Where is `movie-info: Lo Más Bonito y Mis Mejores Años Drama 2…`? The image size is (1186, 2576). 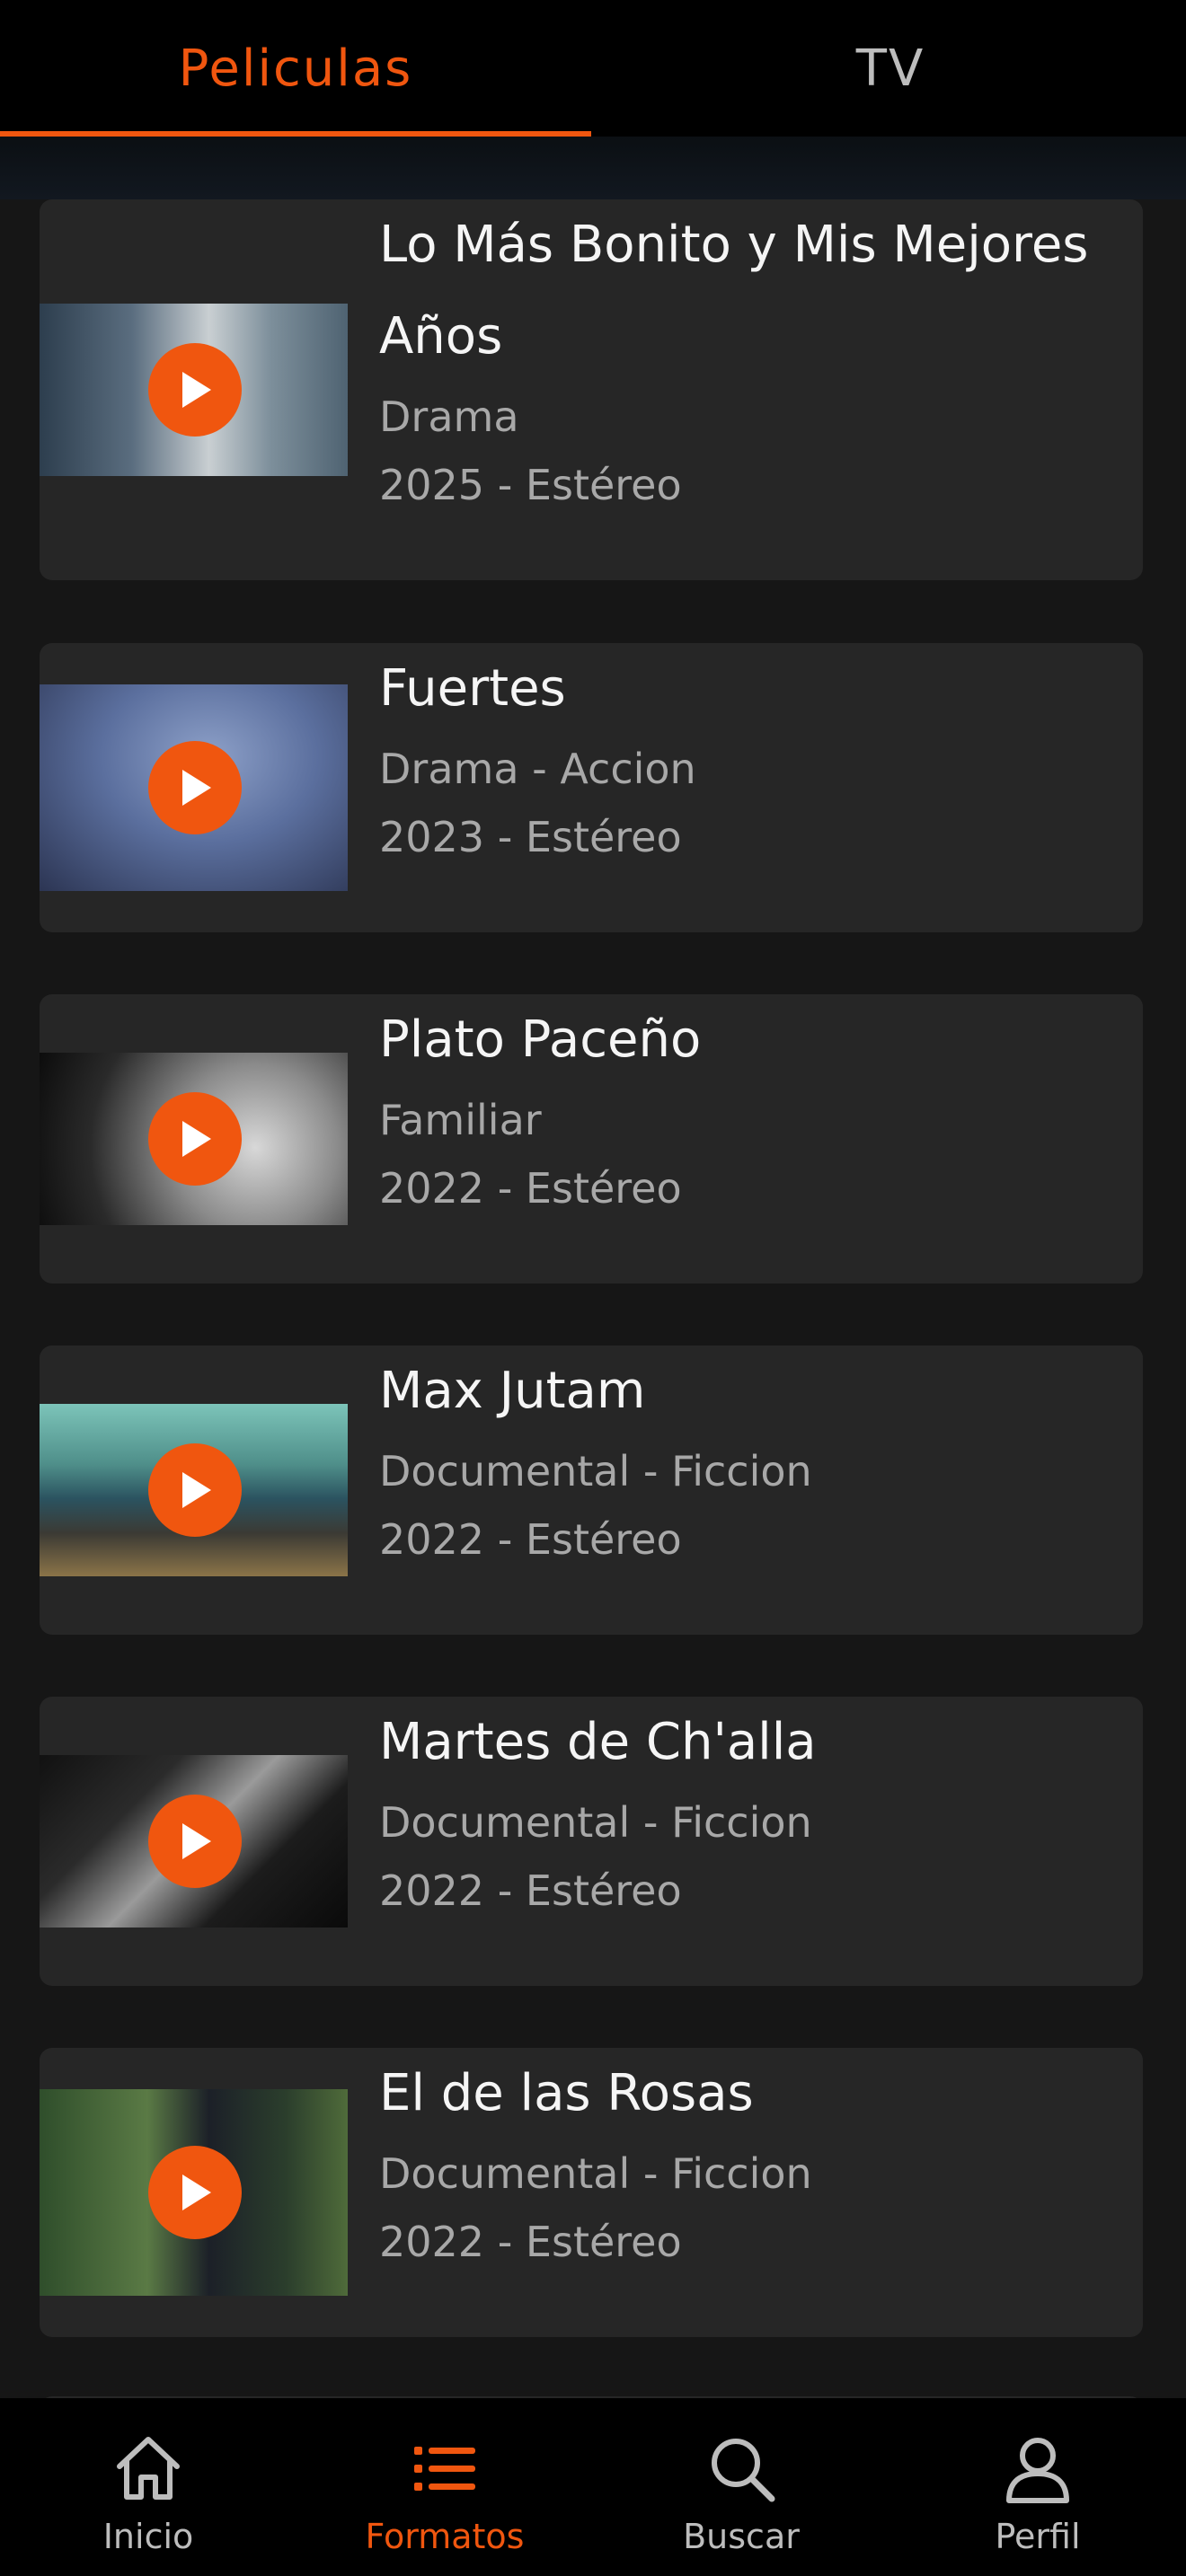
movie-info: Lo Más Bonito y Mis Mejores Años Drama 2… is located at coordinates (747, 359).